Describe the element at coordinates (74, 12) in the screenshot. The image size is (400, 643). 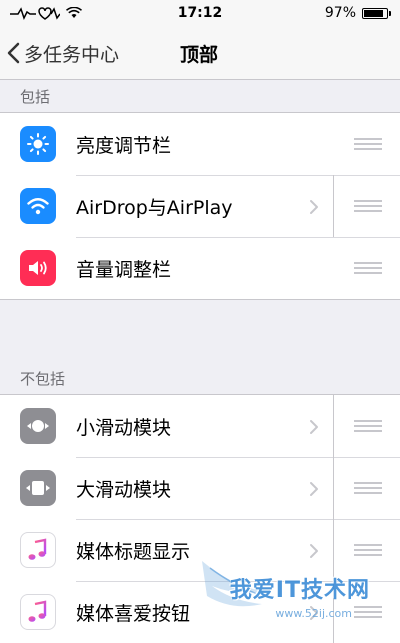
I see `wifi-signal-icon` at that location.